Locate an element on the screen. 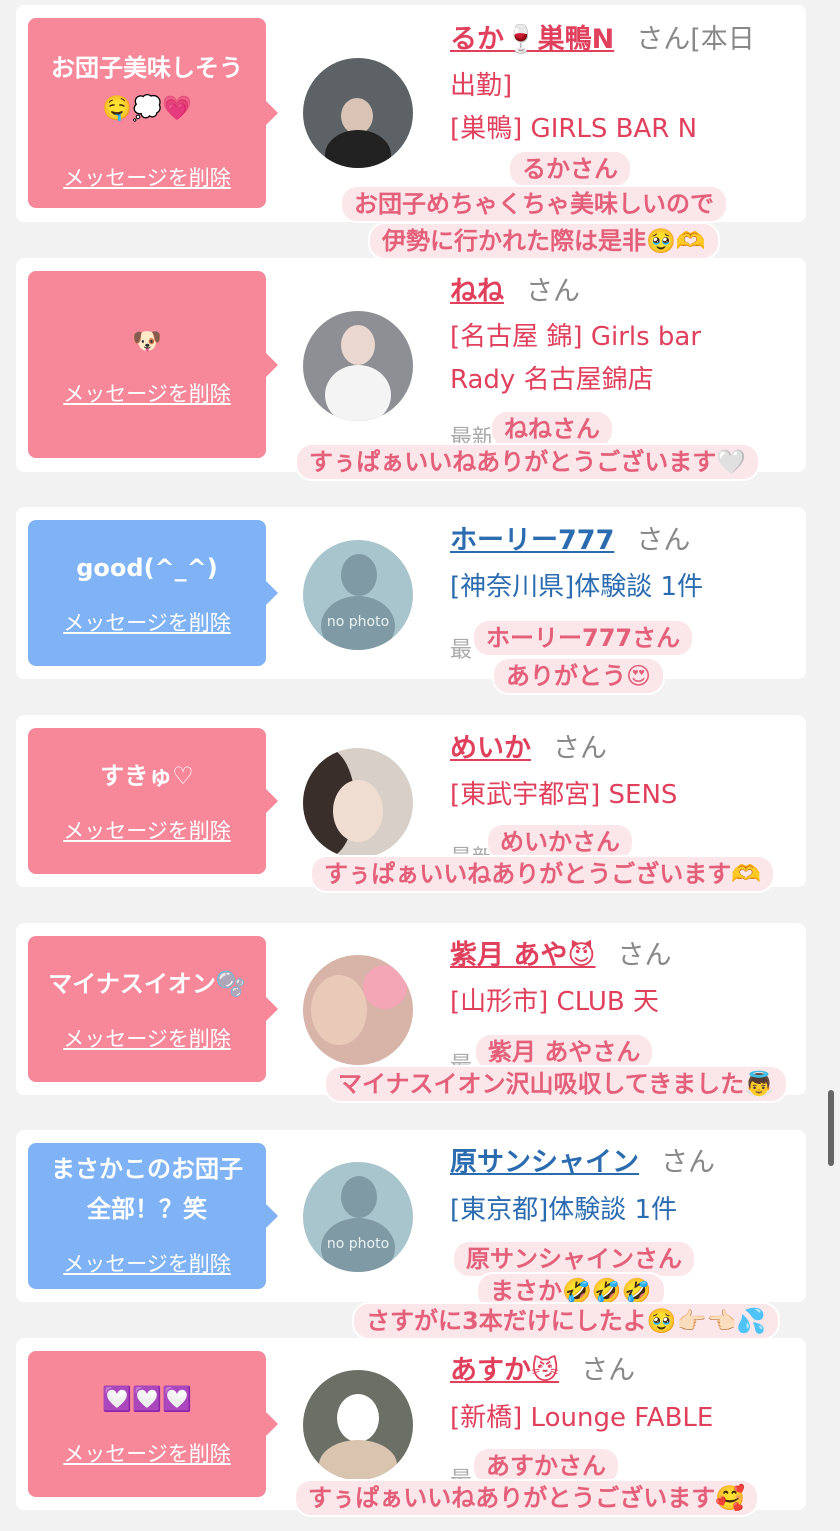 The height and width of the screenshot is (1531, 840). message-bubble: good(^_^) メッセージを削除 is located at coordinates (153, 593).